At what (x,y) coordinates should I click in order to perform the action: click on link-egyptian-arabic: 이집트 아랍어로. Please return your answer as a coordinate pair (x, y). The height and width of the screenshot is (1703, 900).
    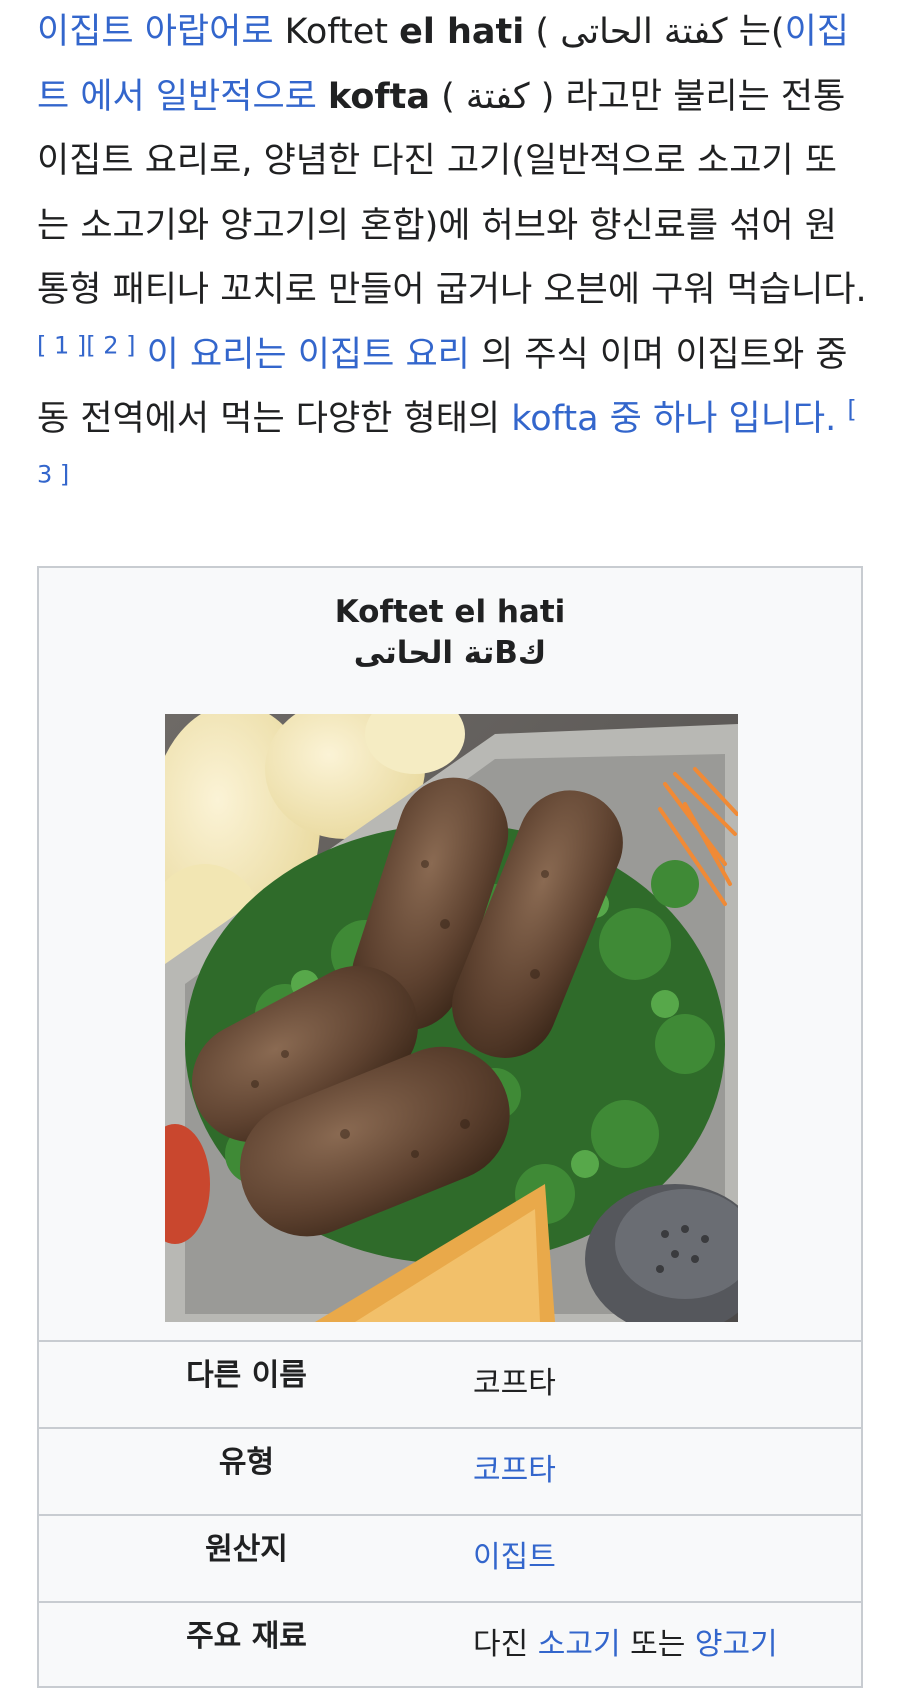
    Looking at the image, I should click on (155, 32).